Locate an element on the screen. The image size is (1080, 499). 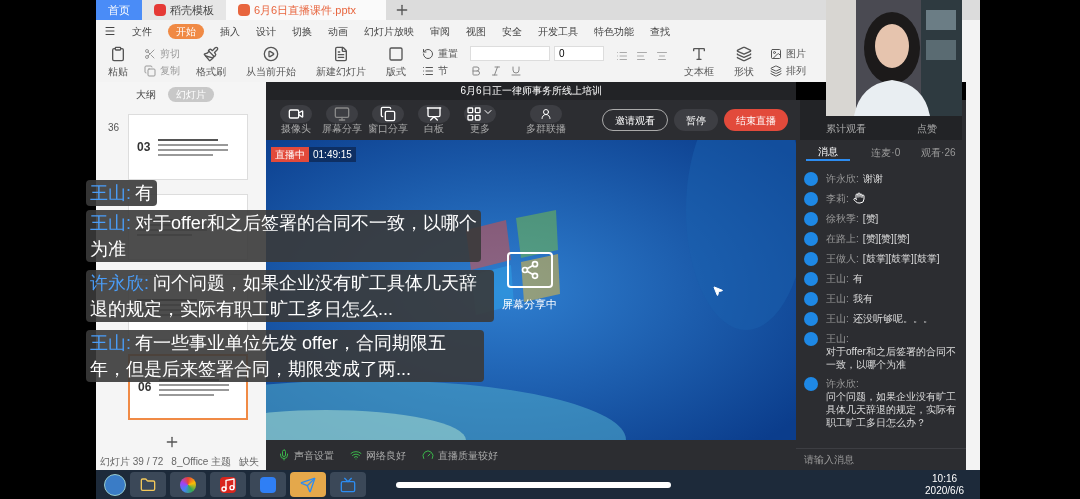
text-box-icon is located at coordinates (699, 54).